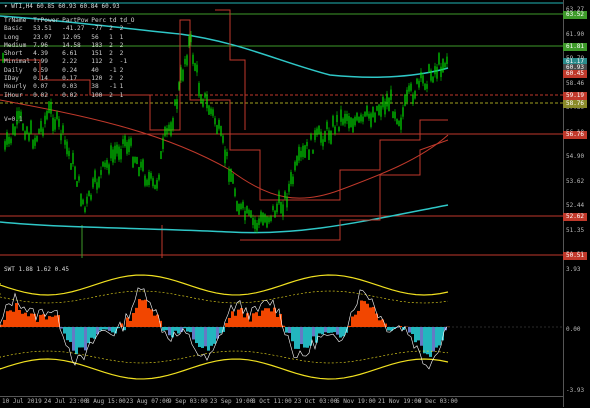 Image resolution: width=590 pixels, height=408 pixels. I want to click on stats-header-cell: TrPower, so click(47, 21).